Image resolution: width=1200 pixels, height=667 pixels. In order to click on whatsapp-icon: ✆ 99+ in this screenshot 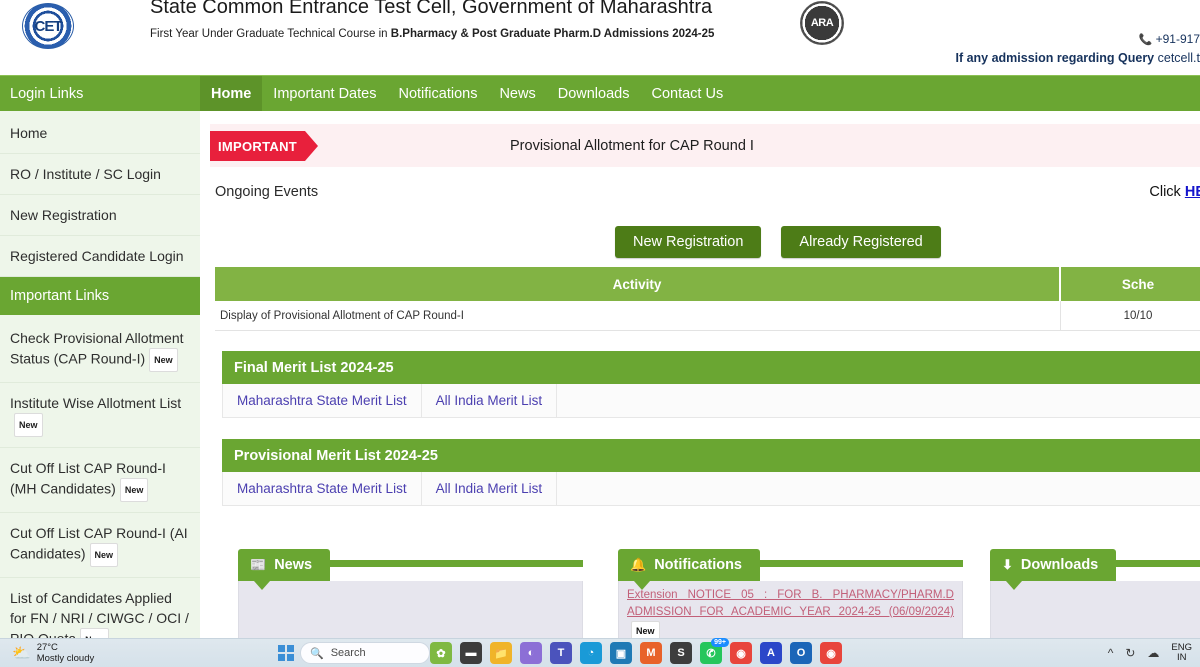, I will do `click(714, 651)`.